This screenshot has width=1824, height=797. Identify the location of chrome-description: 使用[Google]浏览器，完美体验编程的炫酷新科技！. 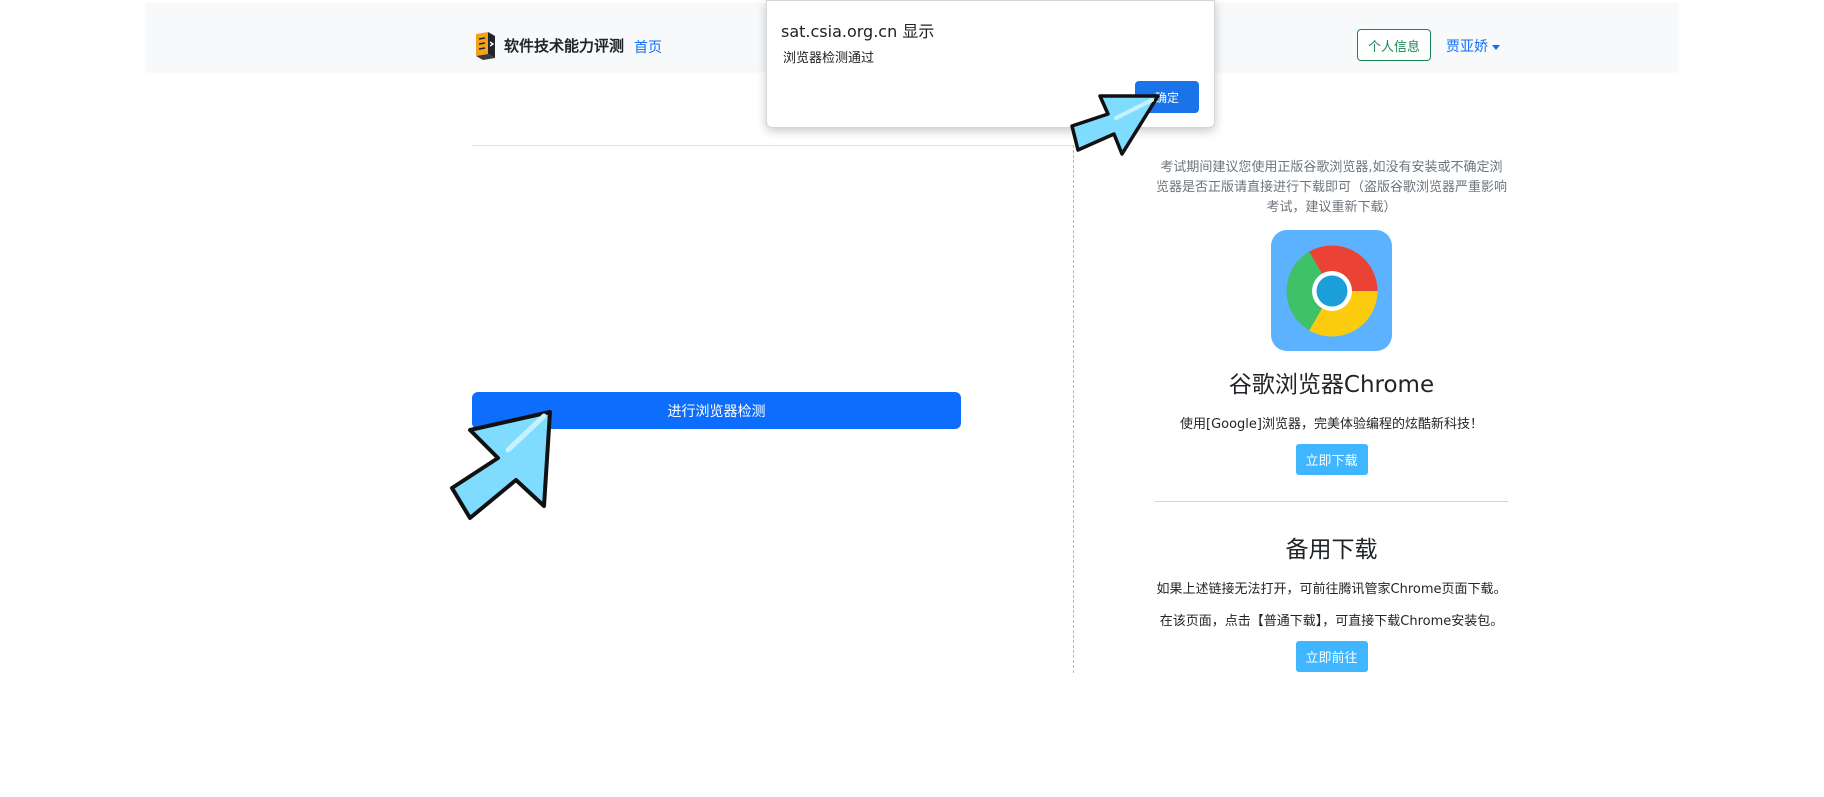
(1331, 424).